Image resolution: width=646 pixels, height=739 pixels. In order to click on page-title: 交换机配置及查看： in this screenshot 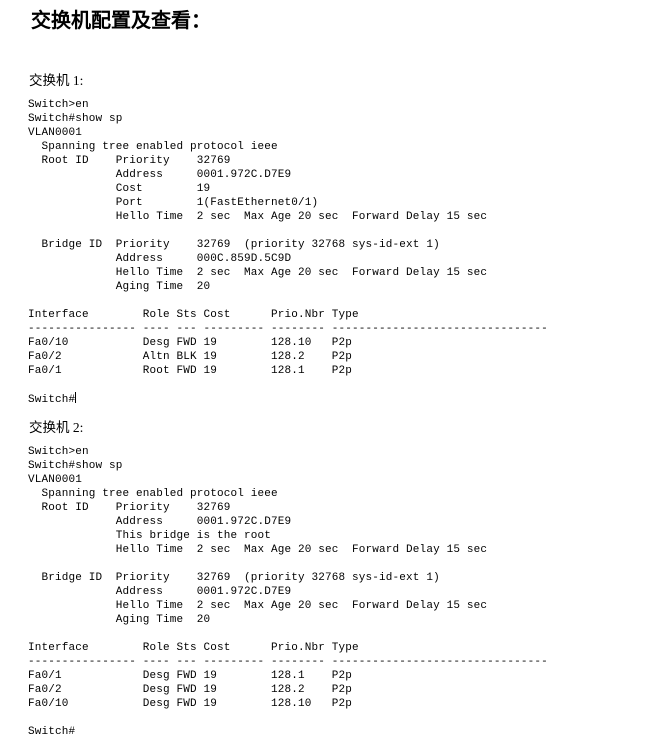, I will do `click(121, 21)`.